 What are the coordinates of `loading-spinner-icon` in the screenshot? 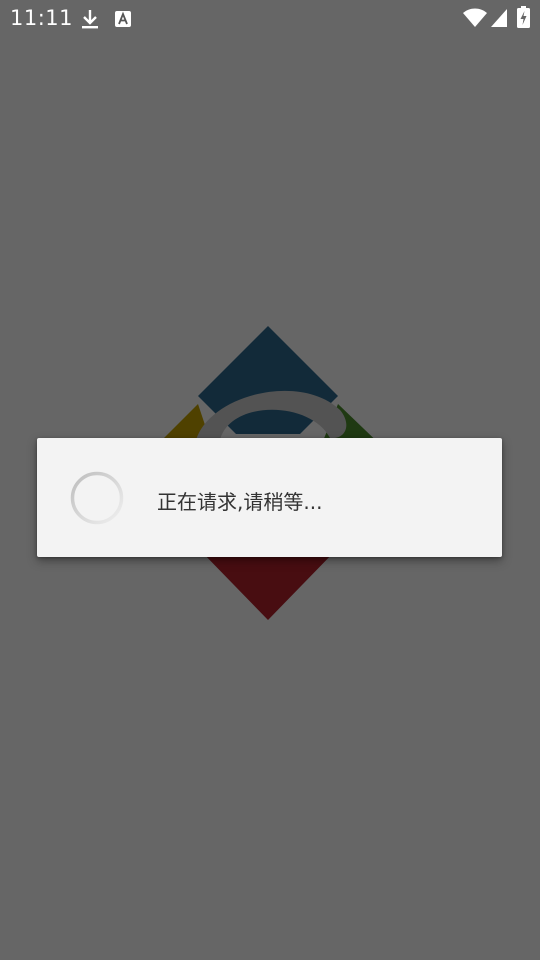 It's located at (97, 498).